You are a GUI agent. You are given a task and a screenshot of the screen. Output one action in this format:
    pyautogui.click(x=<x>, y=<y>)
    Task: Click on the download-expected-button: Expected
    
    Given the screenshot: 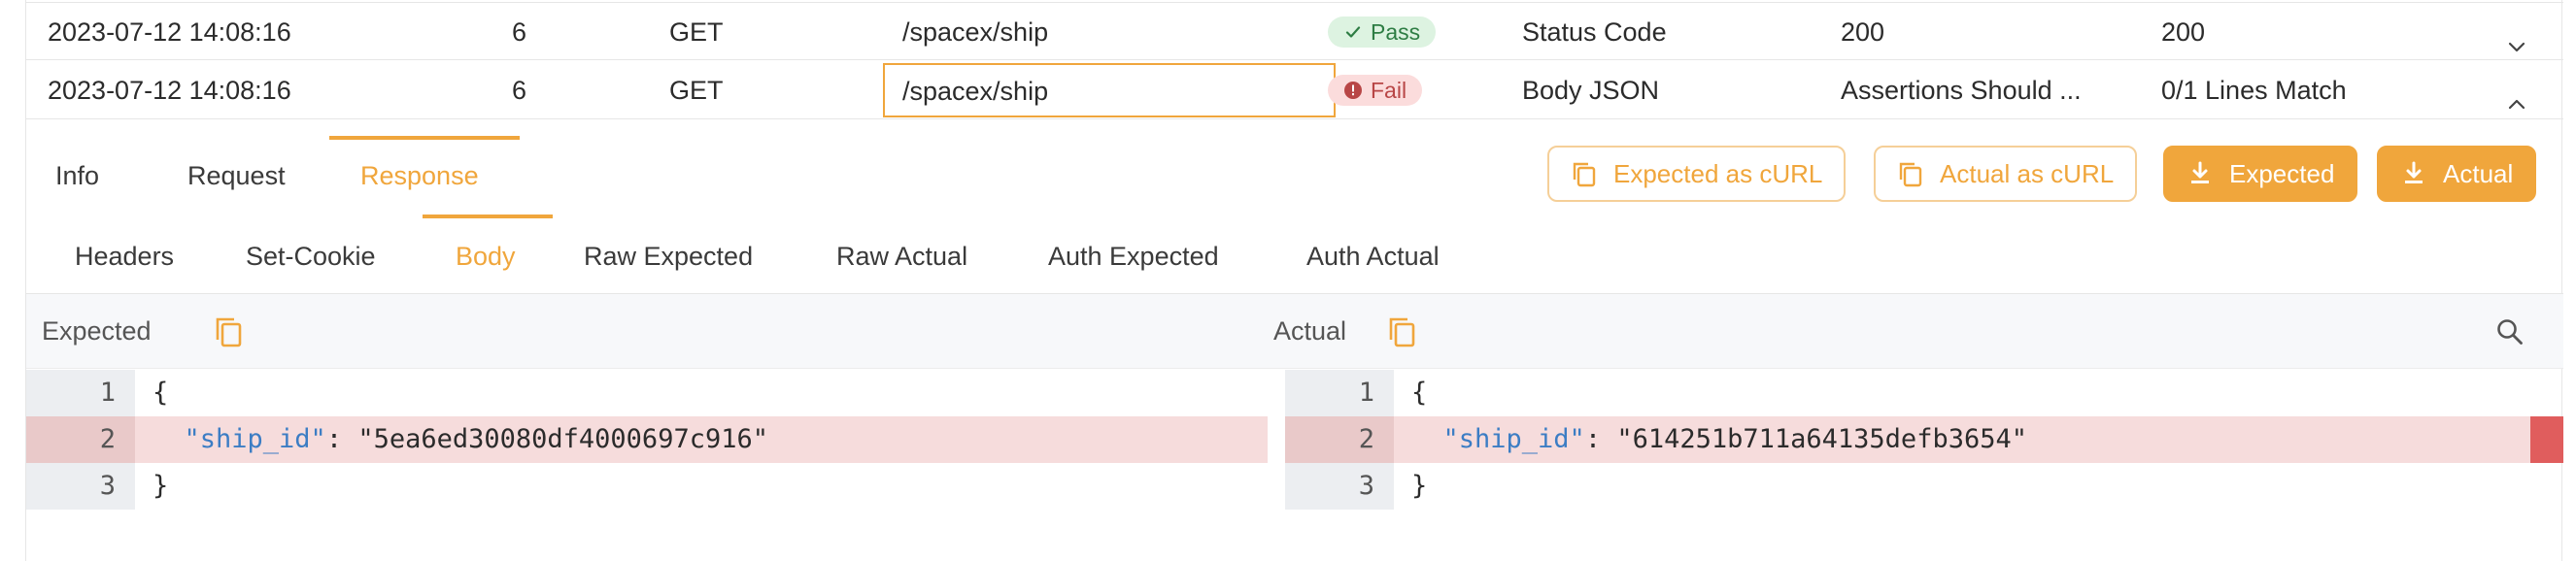 What is the action you would take?
    pyautogui.click(x=2260, y=174)
    